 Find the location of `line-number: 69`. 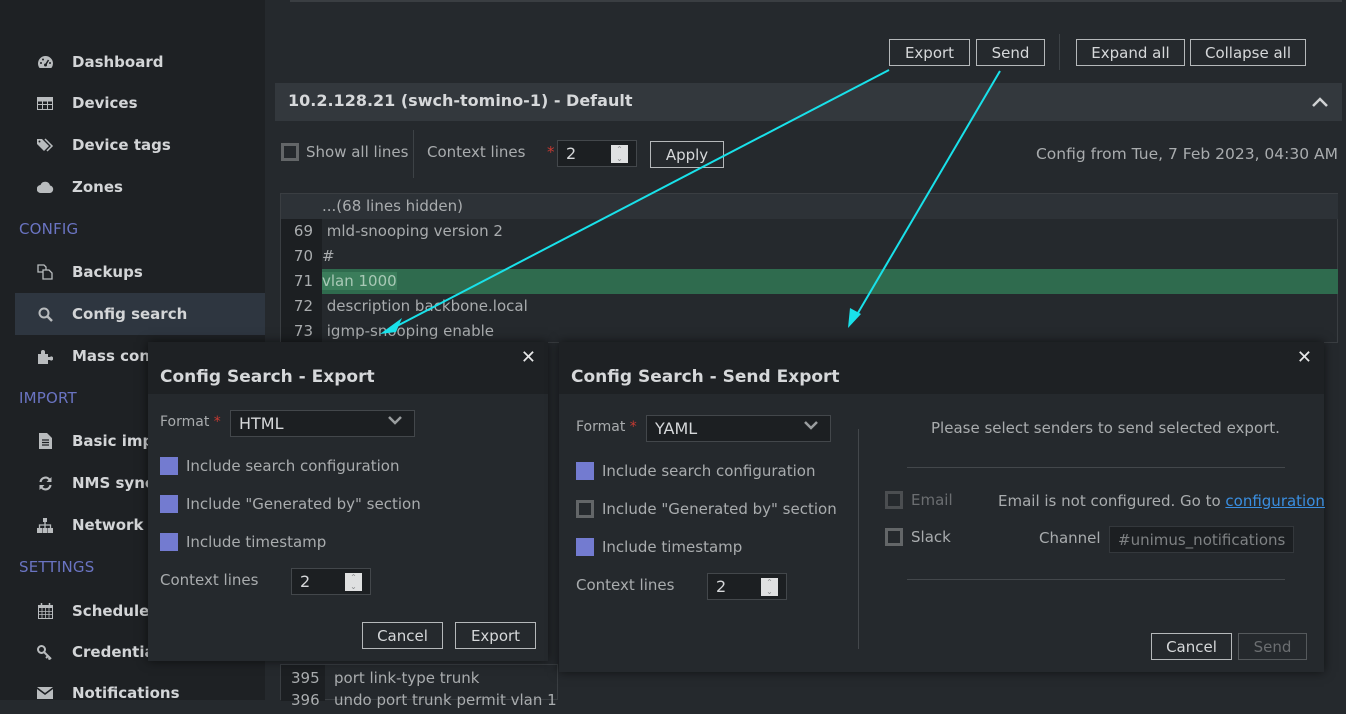

line-number: 69 is located at coordinates (303, 231).